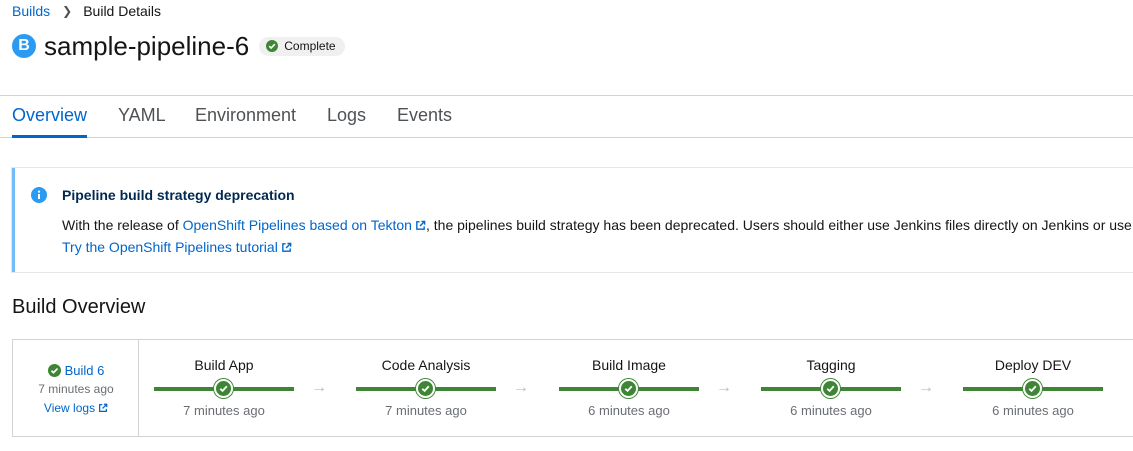 This screenshot has height=451, width=1133. I want to click on status-label: Complete, so click(310, 46).